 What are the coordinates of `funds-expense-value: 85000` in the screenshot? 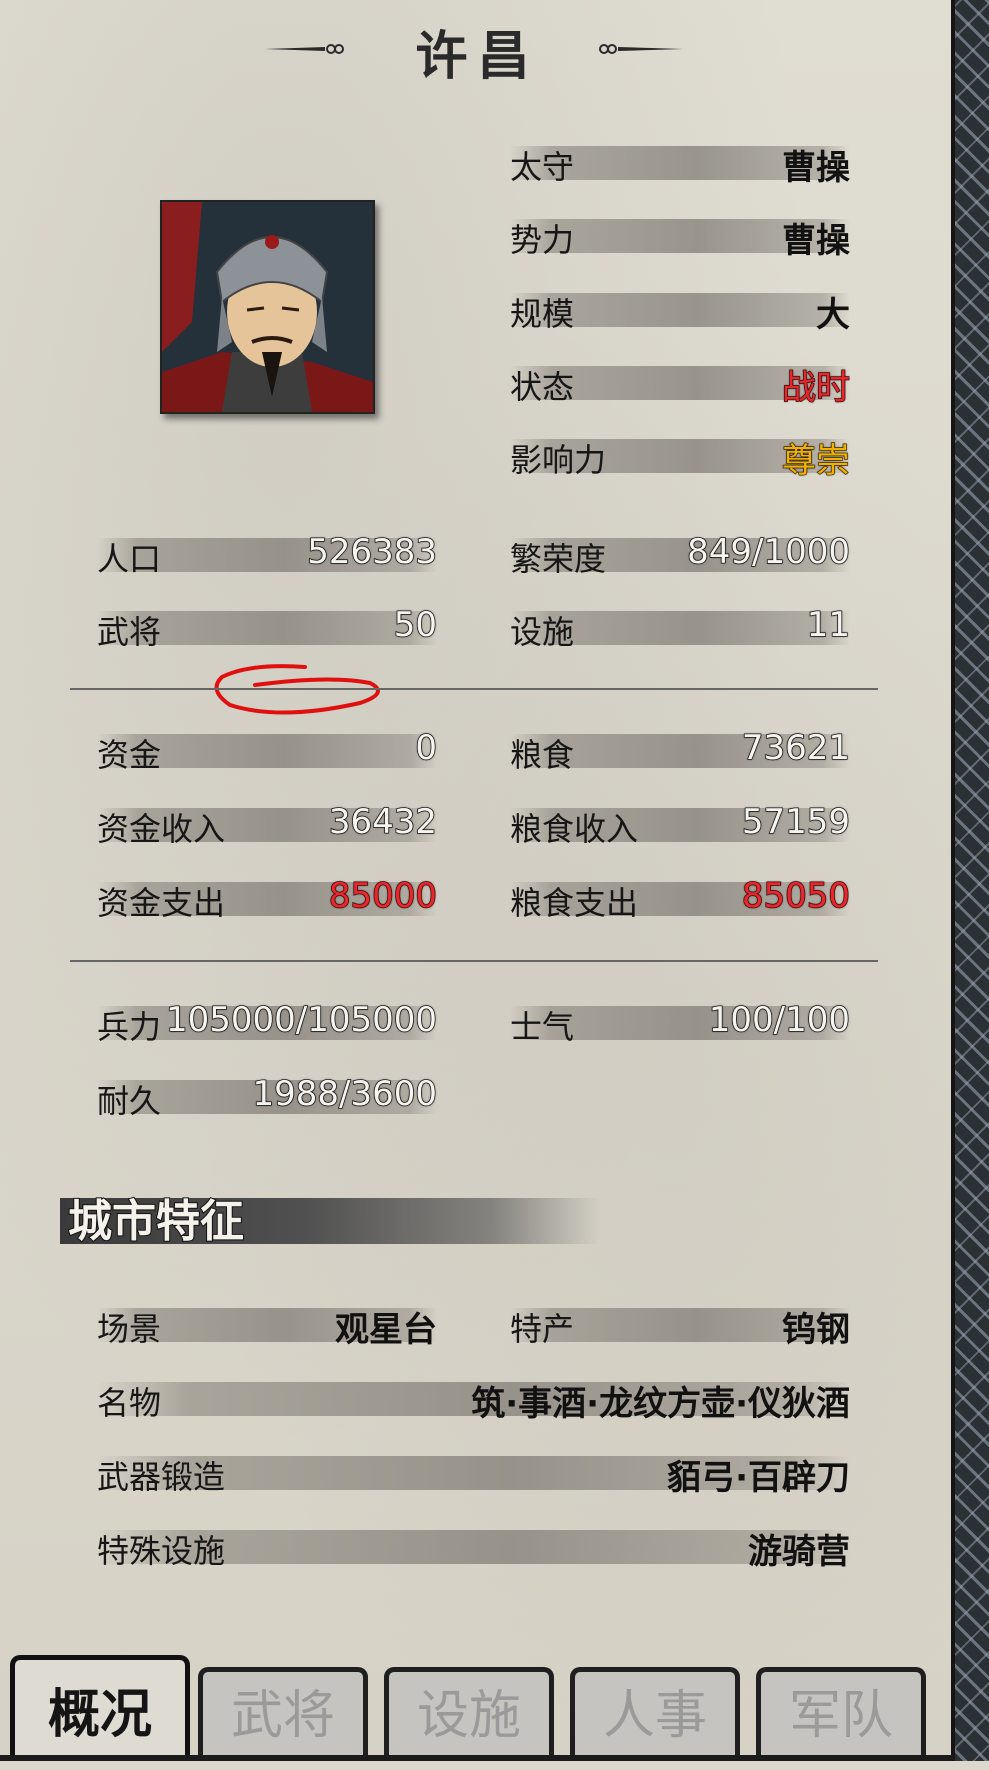 It's located at (383, 896).